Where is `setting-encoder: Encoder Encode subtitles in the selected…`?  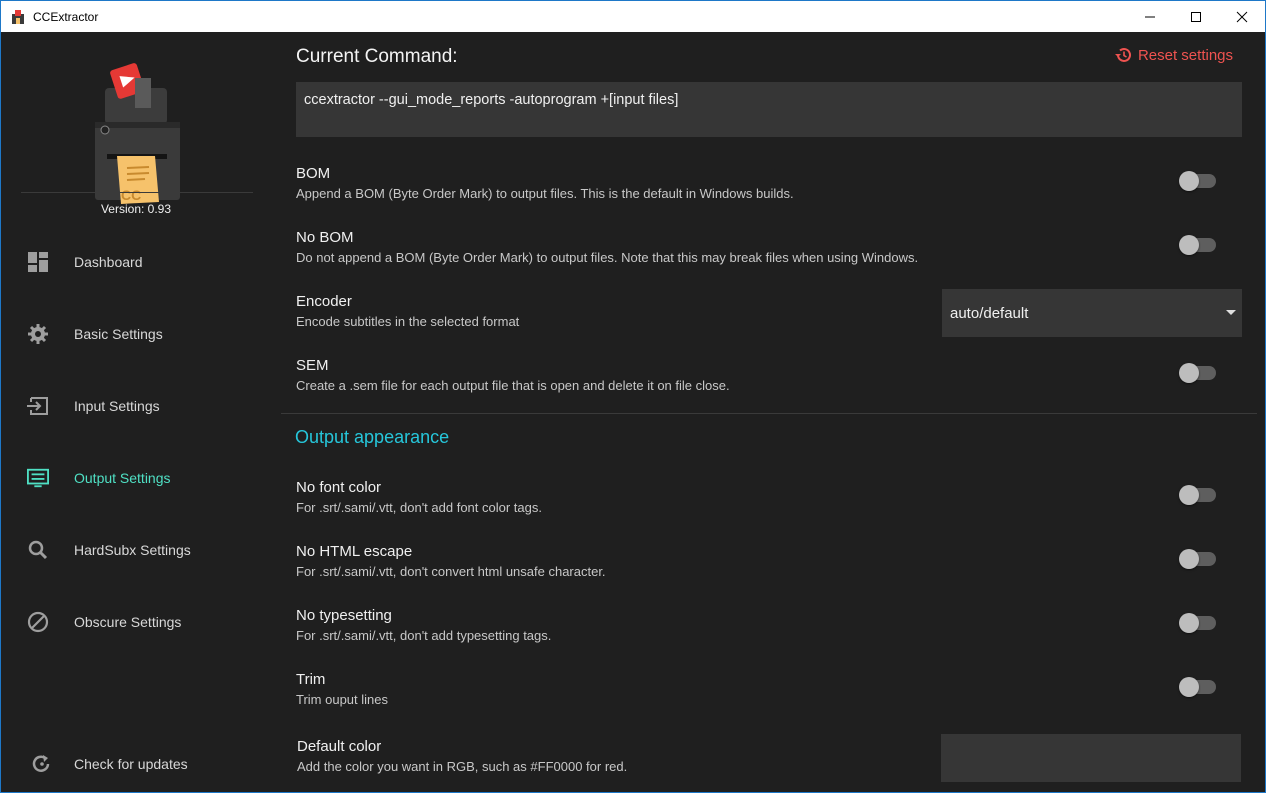 setting-encoder: Encoder Encode subtitles in the selected… is located at coordinates (769, 315).